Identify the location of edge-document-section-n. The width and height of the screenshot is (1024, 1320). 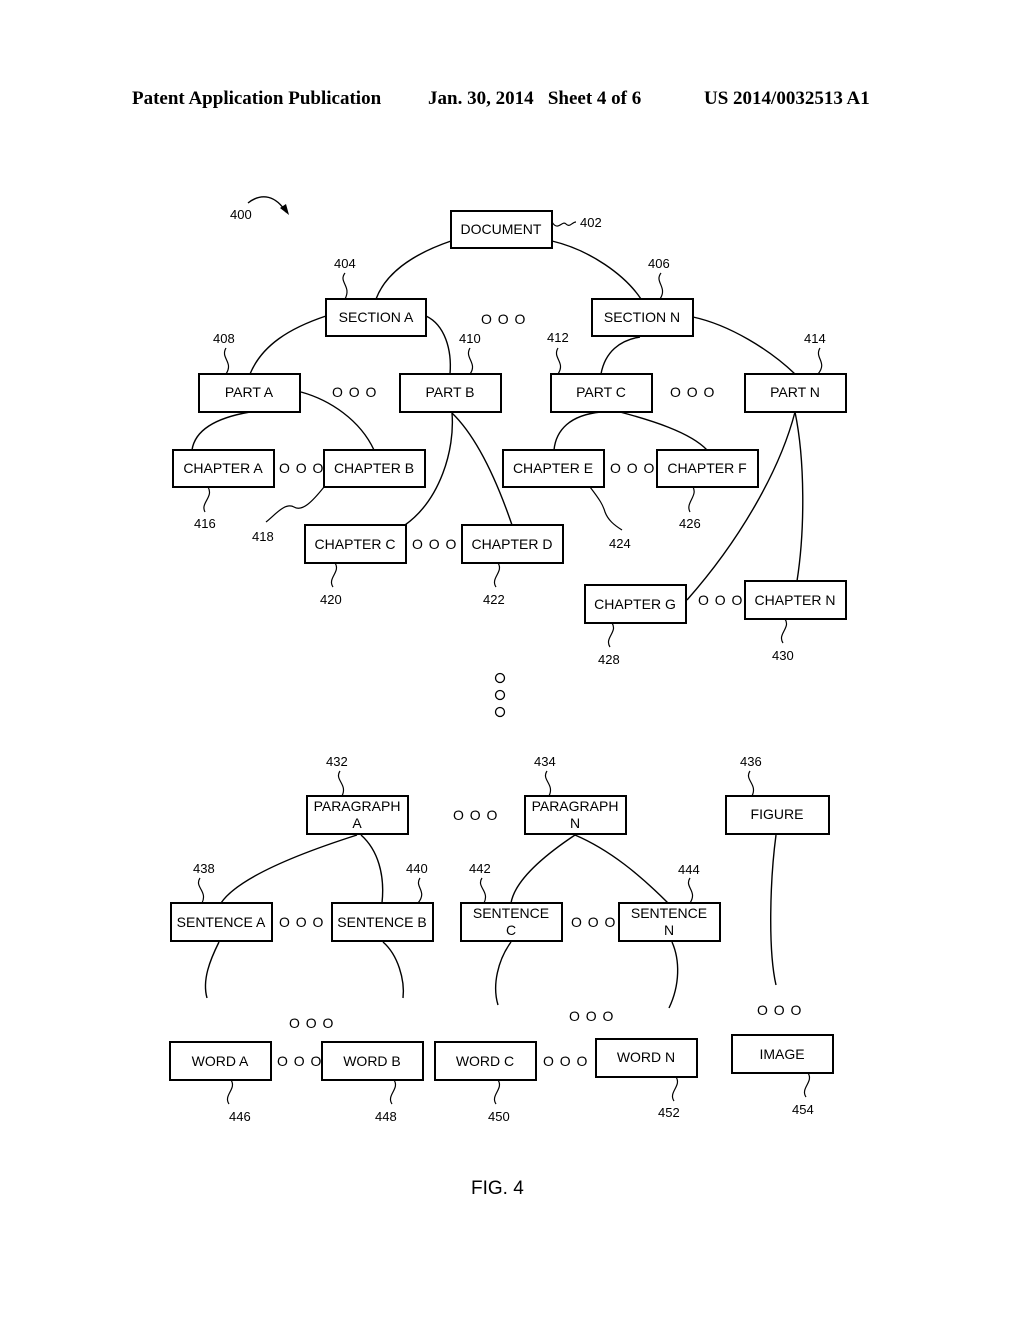
(596, 270).